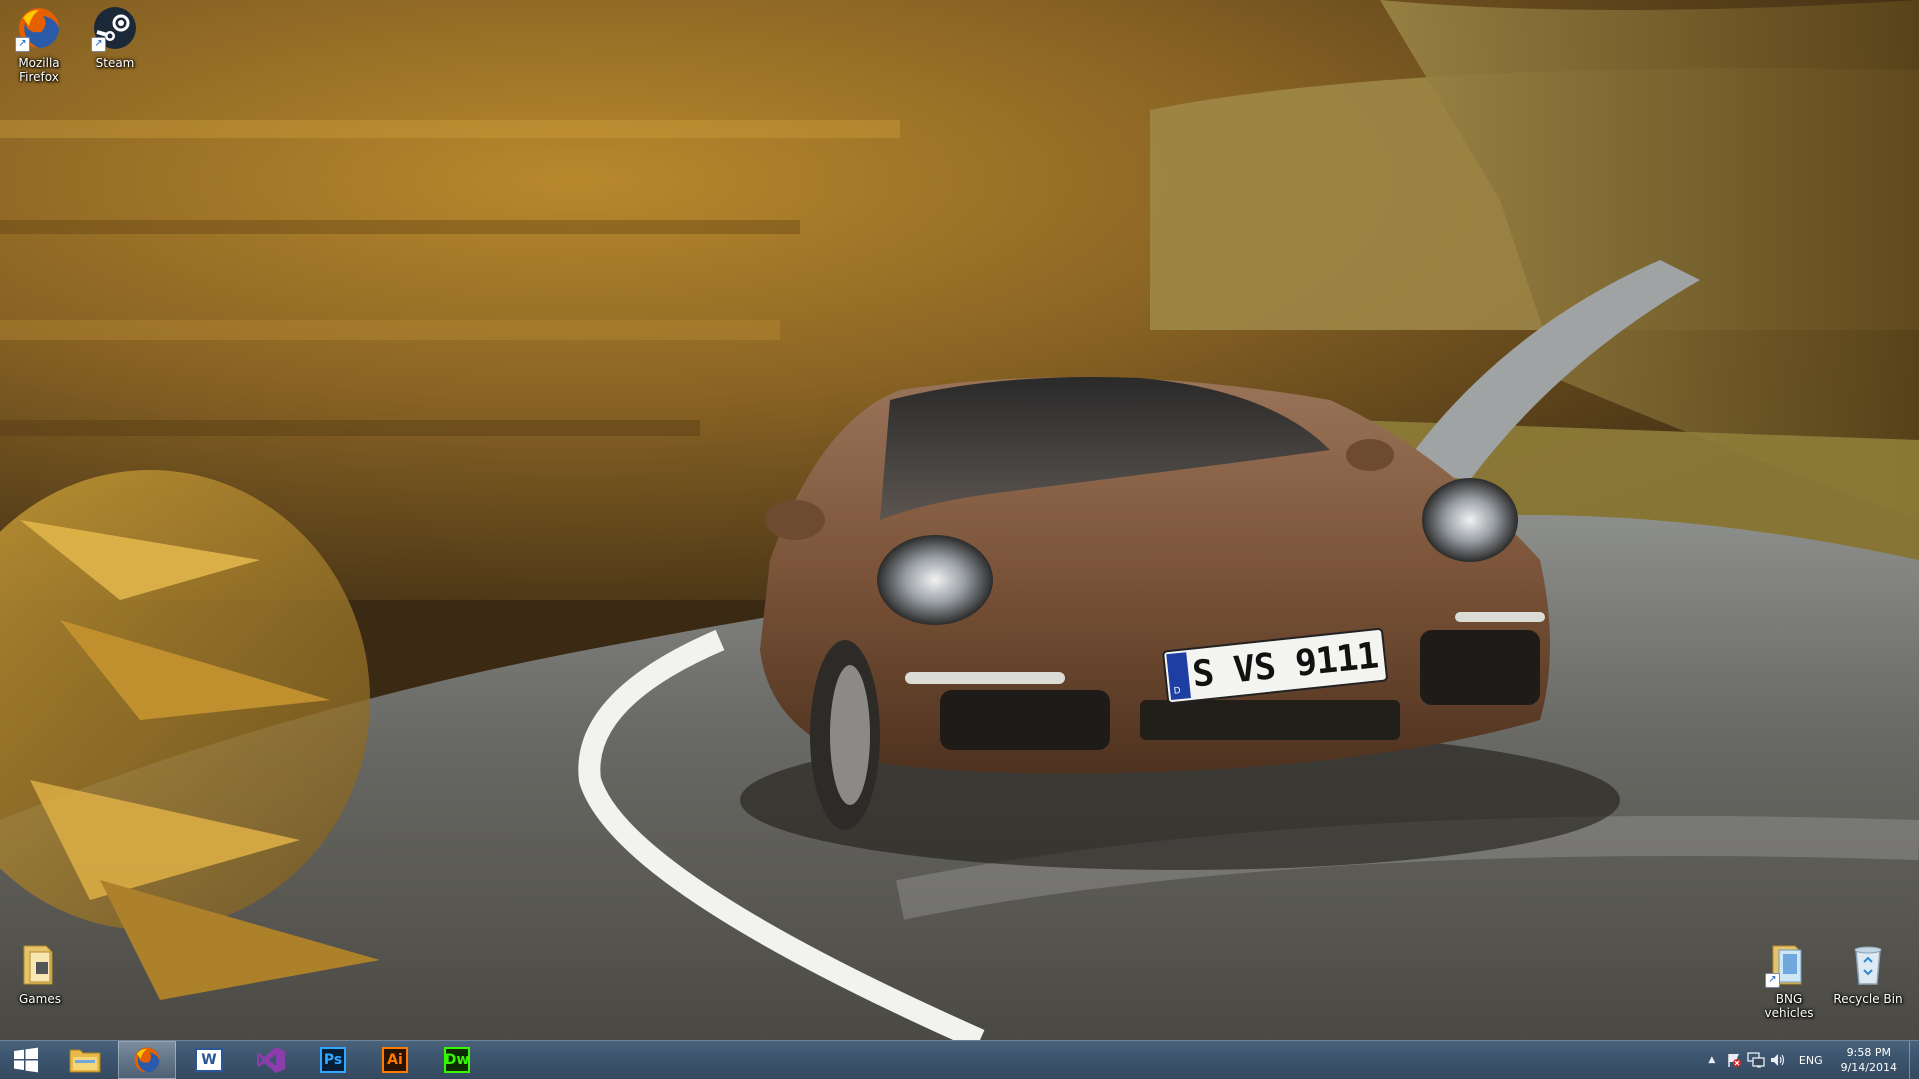  What do you see at coordinates (40, 999) in the screenshot?
I see `desktop-icon-label: Games` at bounding box center [40, 999].